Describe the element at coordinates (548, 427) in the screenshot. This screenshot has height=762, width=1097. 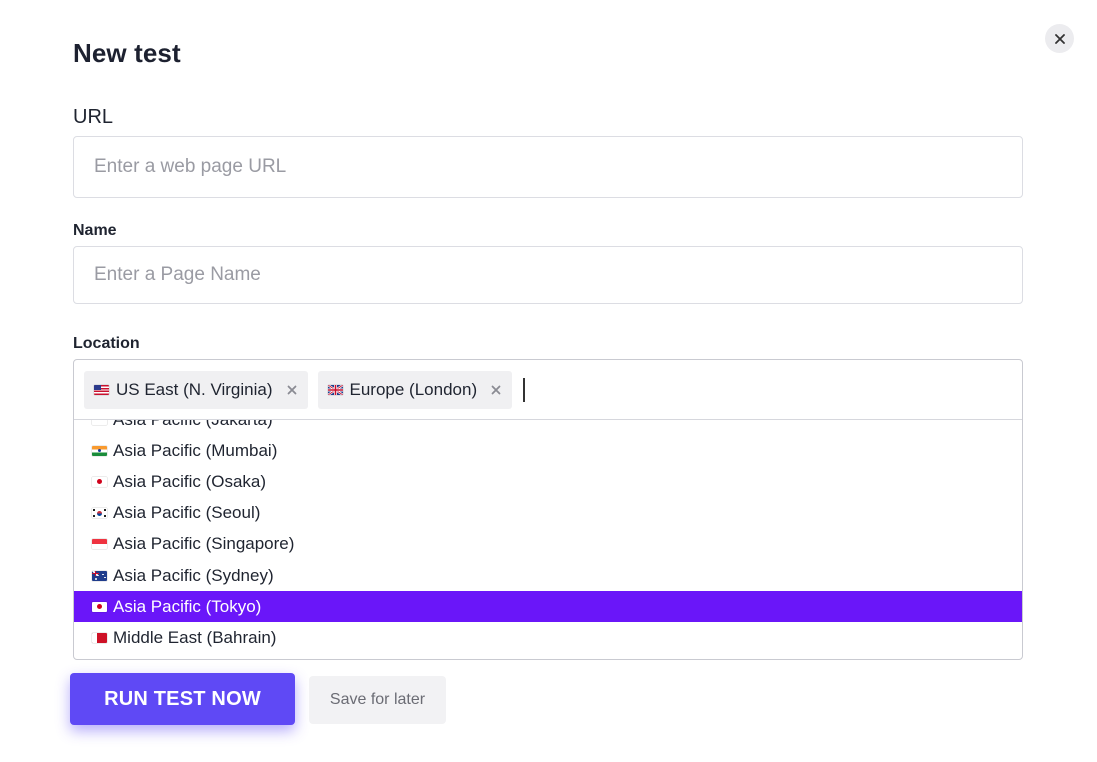
I see `location-option: Asia Pacific (Jakarta)` at that location.